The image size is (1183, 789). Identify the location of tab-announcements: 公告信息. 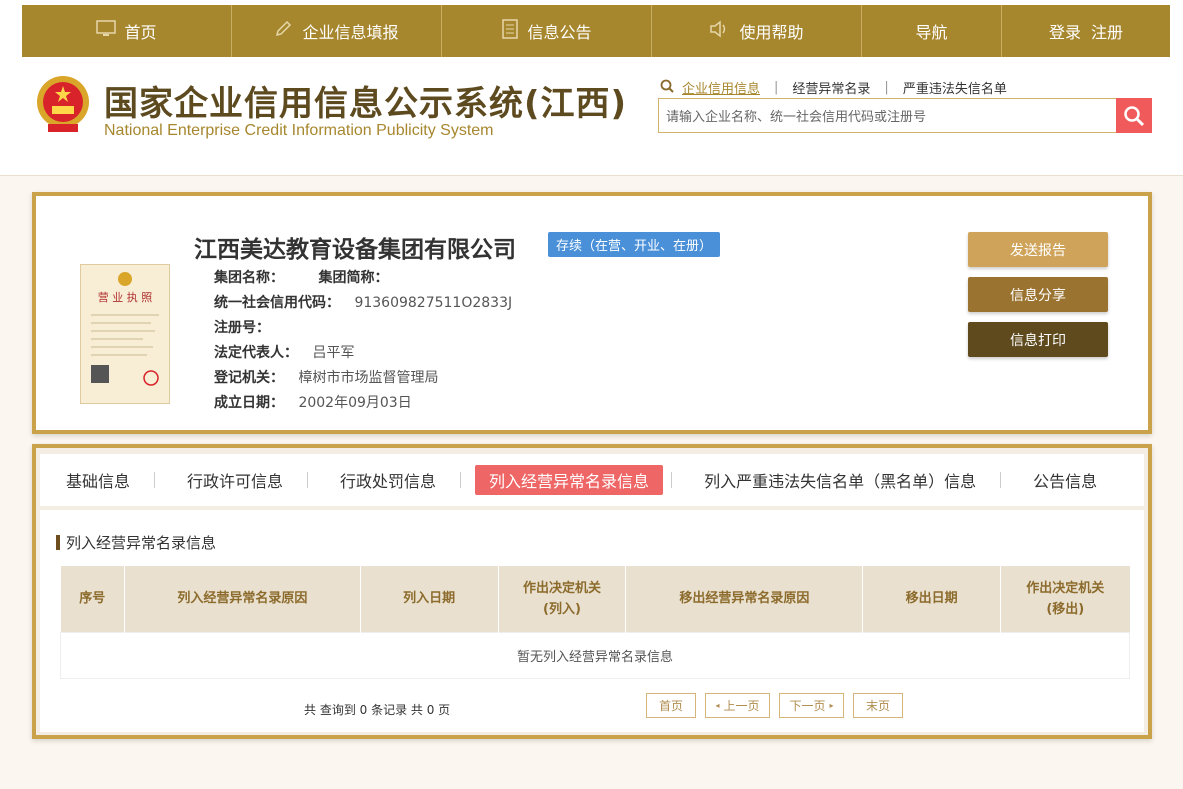
(1065, 480).